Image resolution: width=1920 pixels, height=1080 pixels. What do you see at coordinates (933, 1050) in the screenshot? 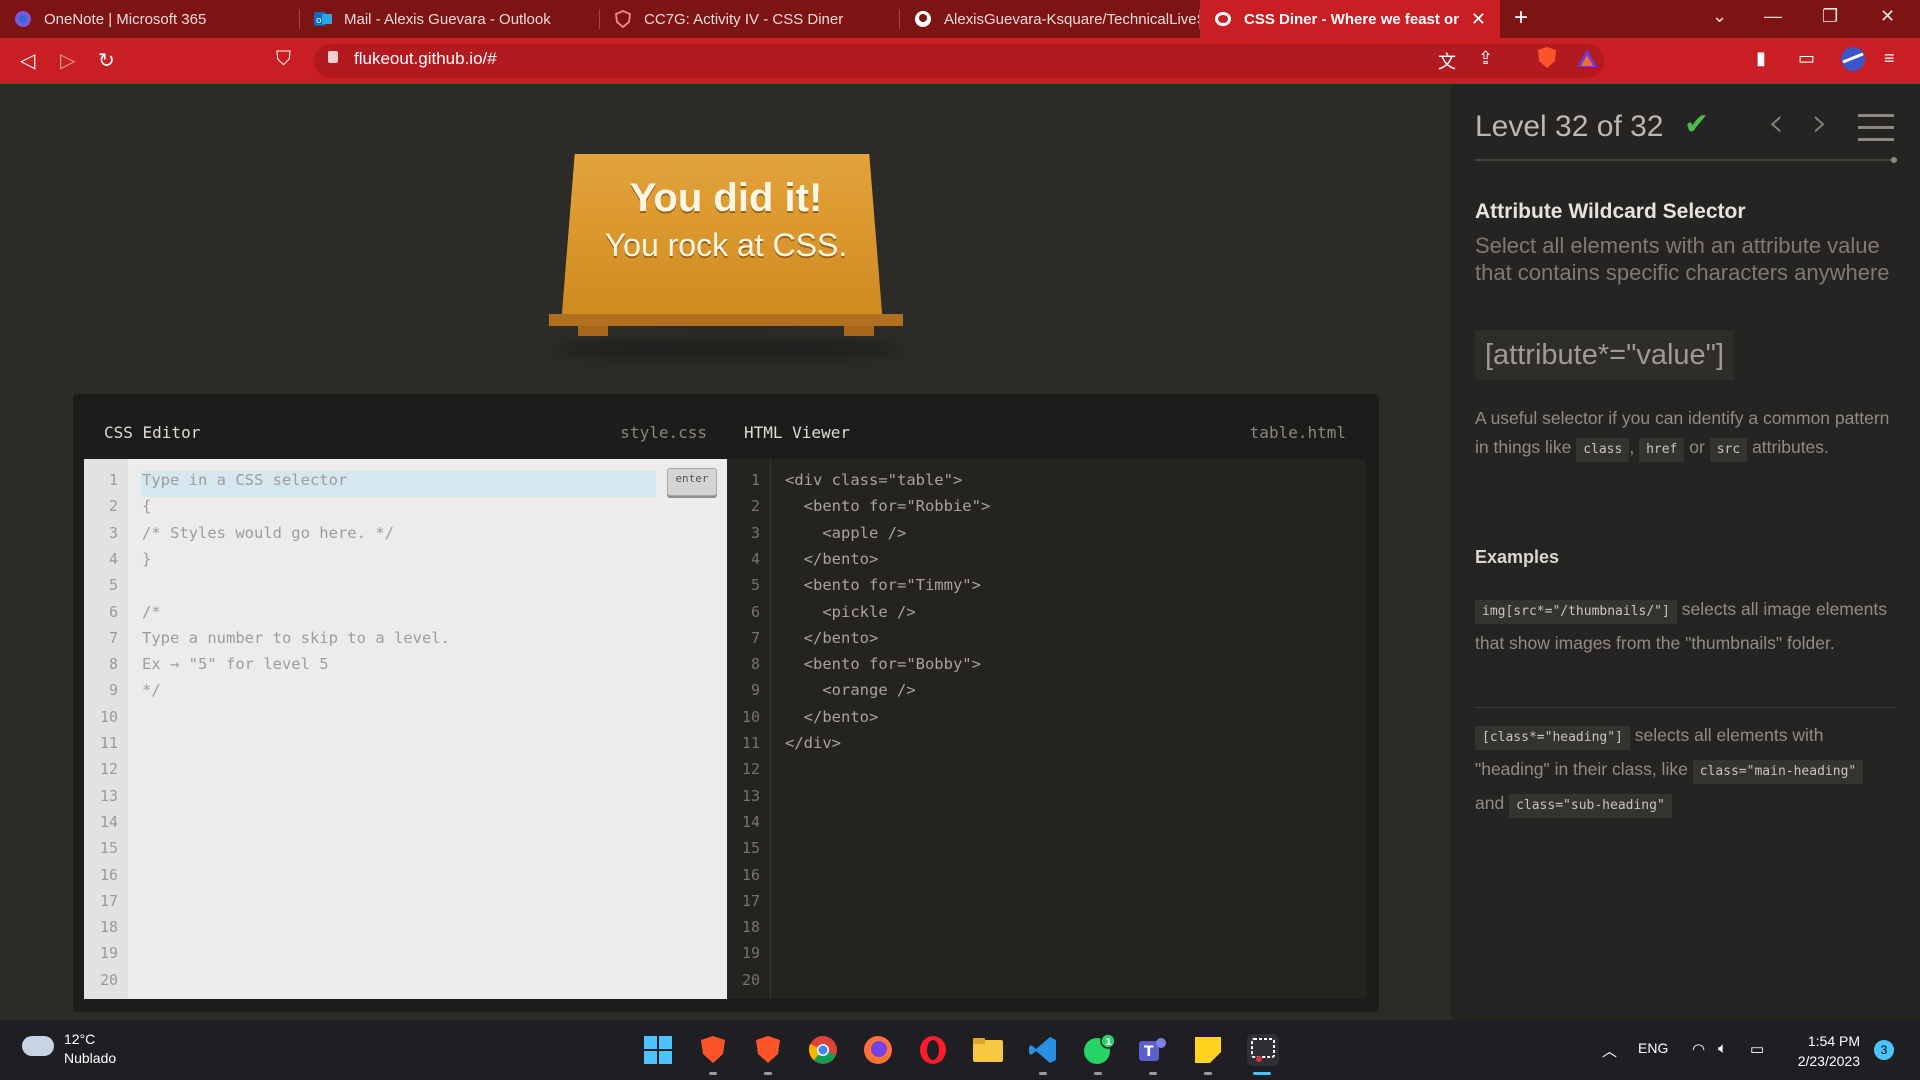
I see `opera-icon` at bounding box center [933, 1050].